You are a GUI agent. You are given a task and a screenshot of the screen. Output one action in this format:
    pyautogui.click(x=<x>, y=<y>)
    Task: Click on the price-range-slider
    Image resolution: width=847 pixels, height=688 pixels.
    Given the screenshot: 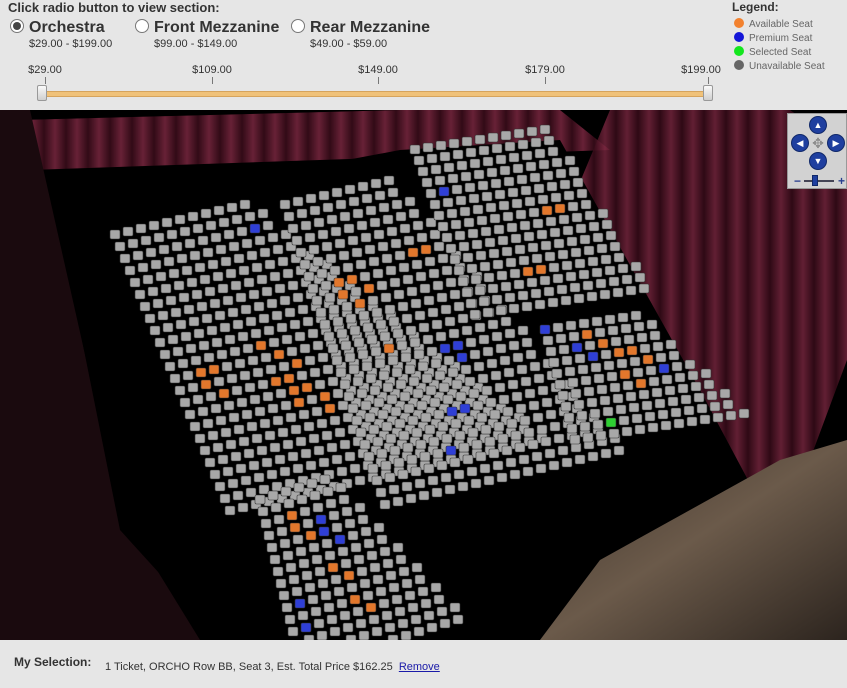 What is the action you would take?
    pyautogui.click(x=375, y=94)
    